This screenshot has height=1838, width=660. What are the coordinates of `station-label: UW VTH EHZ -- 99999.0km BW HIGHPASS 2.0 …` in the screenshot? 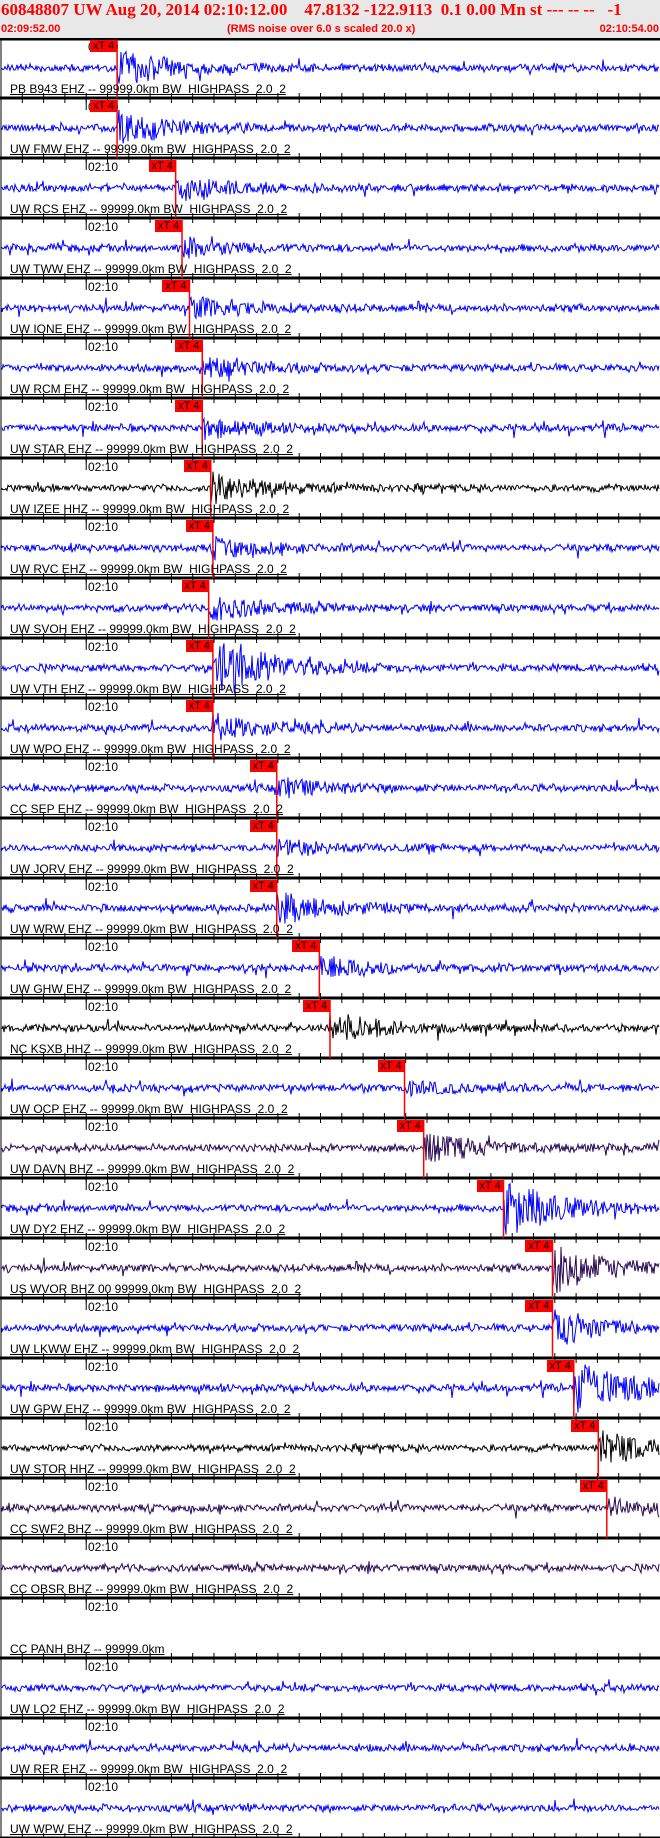 It's located at (148, 689).